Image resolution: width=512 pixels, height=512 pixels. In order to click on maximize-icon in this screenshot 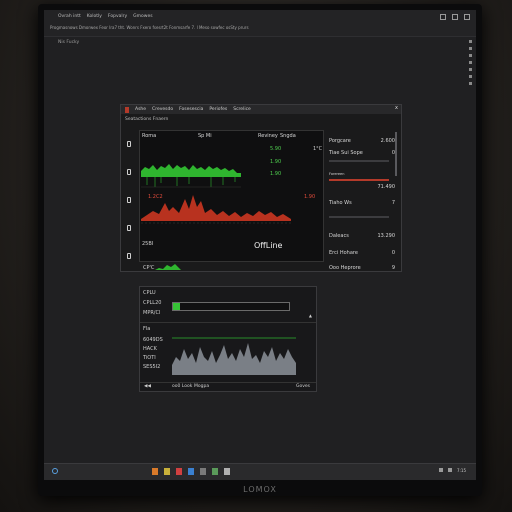, I will do `click(455, 17)`.